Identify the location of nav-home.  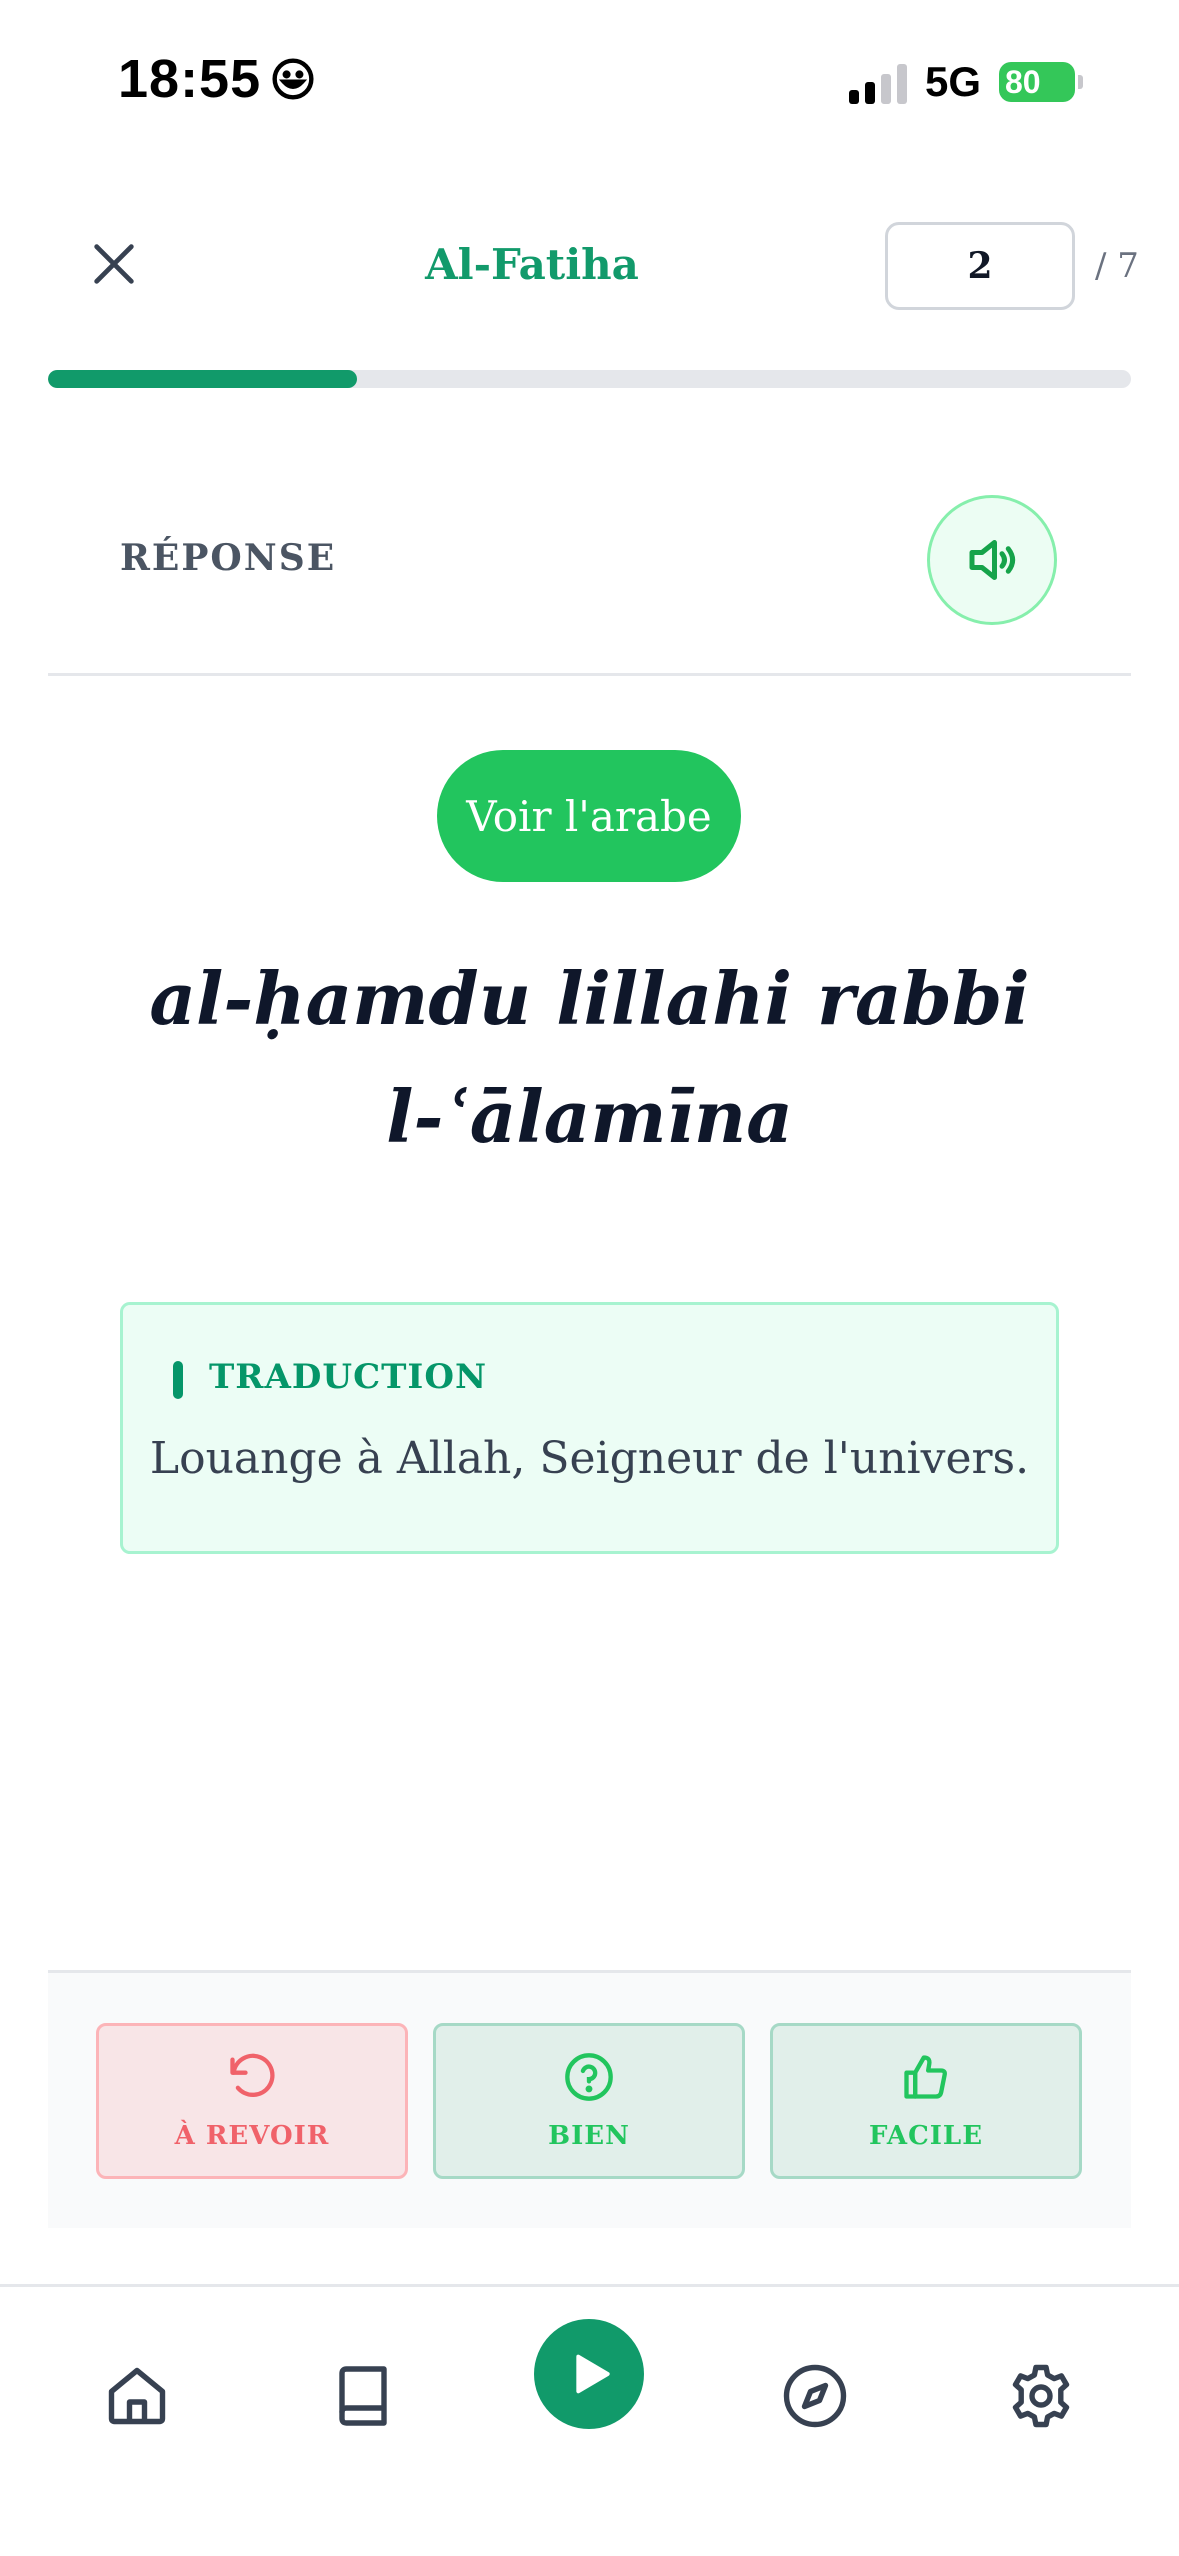
(137, 2396).